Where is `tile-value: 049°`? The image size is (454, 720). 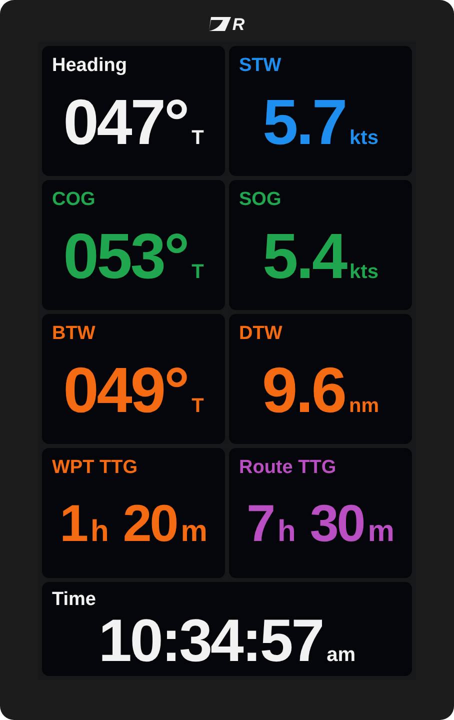 tile-value: 049° is located at coordinates (125, 390).